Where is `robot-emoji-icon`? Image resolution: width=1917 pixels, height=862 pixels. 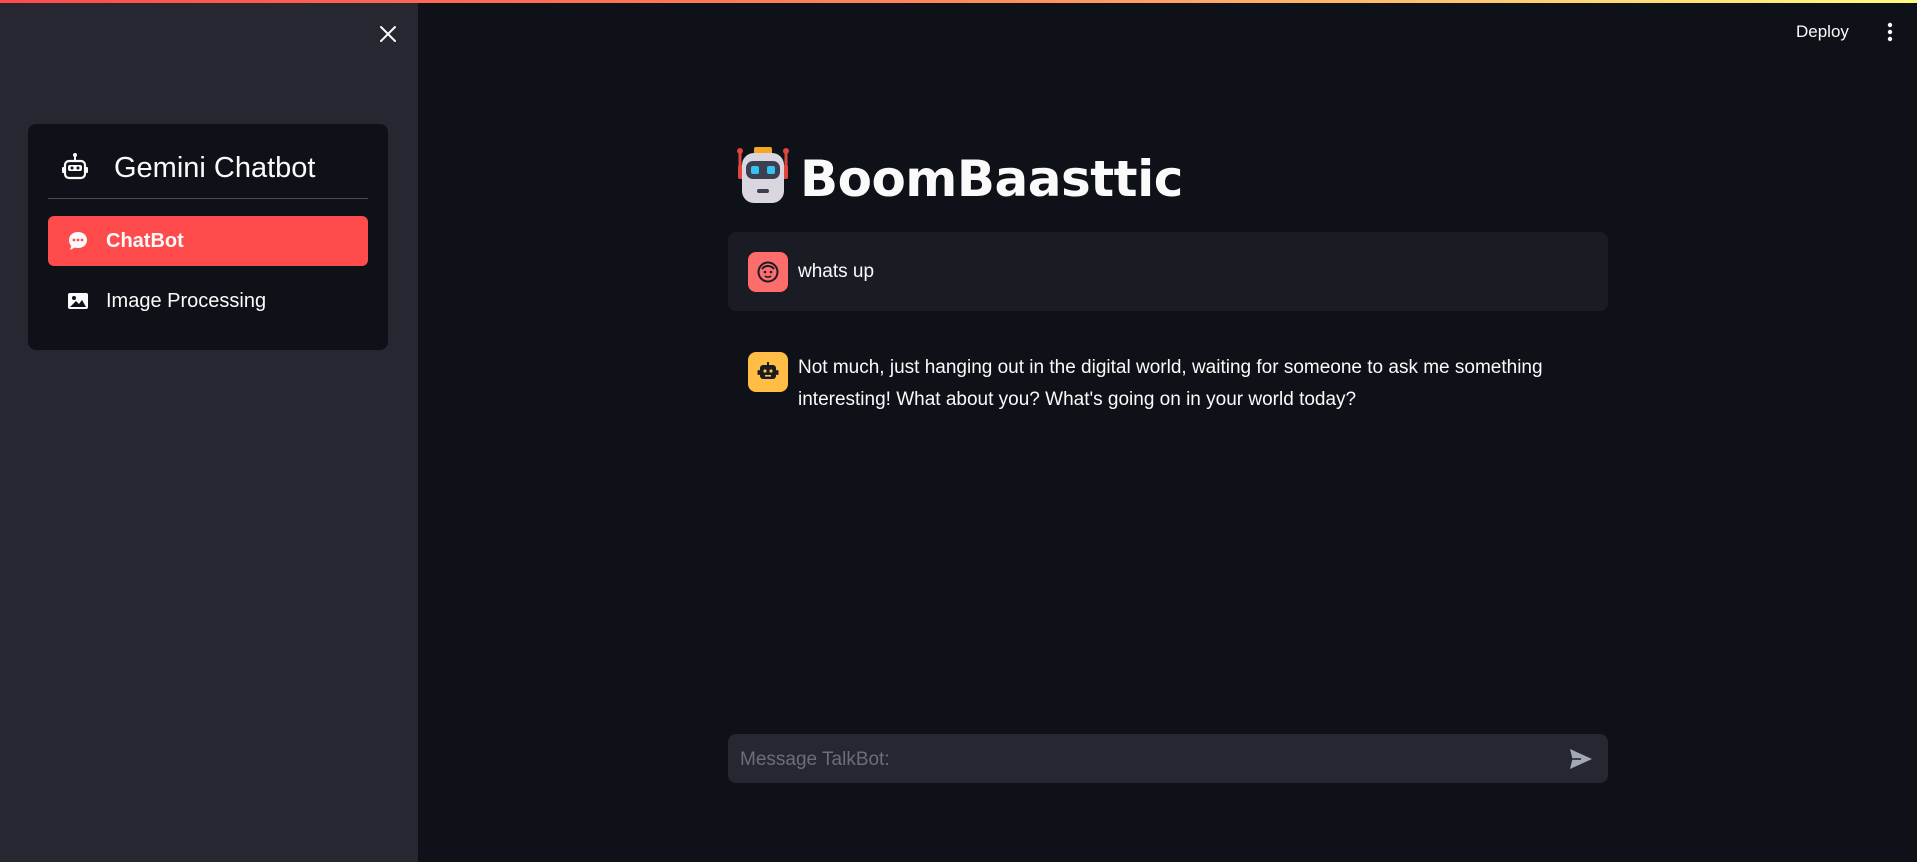
robot-emoji-icon is located at coordinates (763, 179).